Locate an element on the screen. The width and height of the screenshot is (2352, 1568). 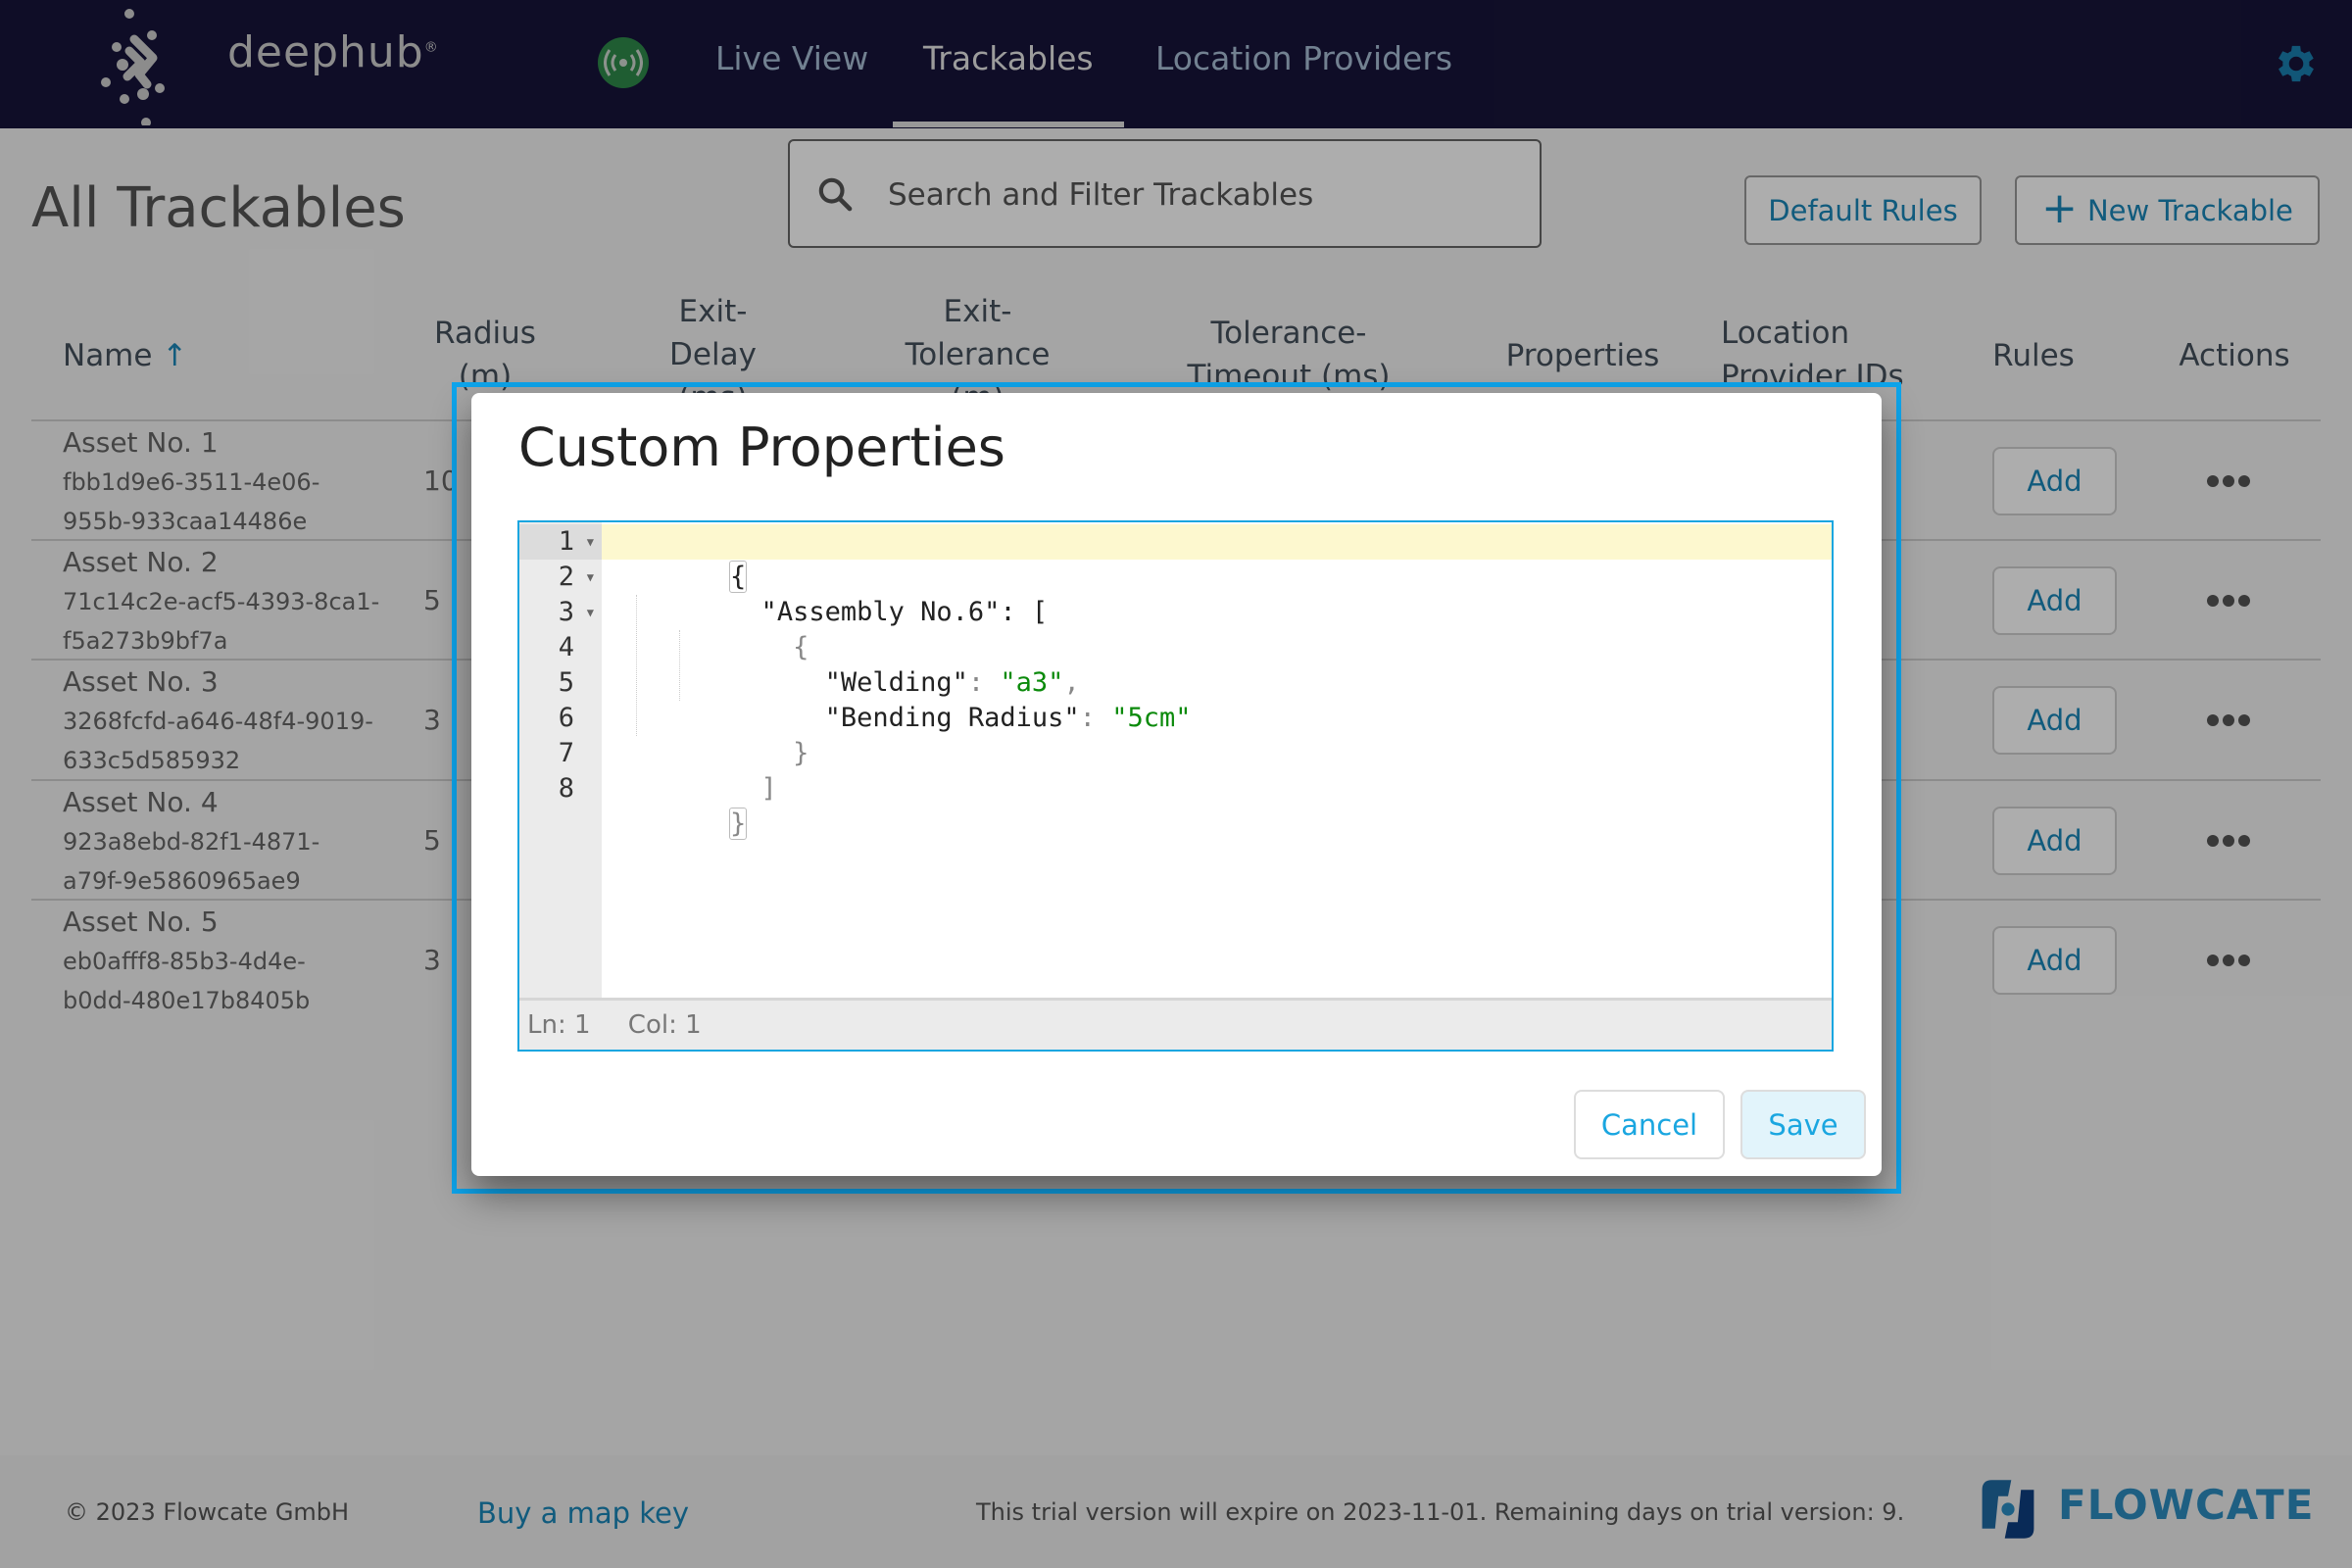
editor-gutter: 1 ▼ 2 ▼ 3 ▼ 4 5 6 7 8 is located at coordinates (560, 761).